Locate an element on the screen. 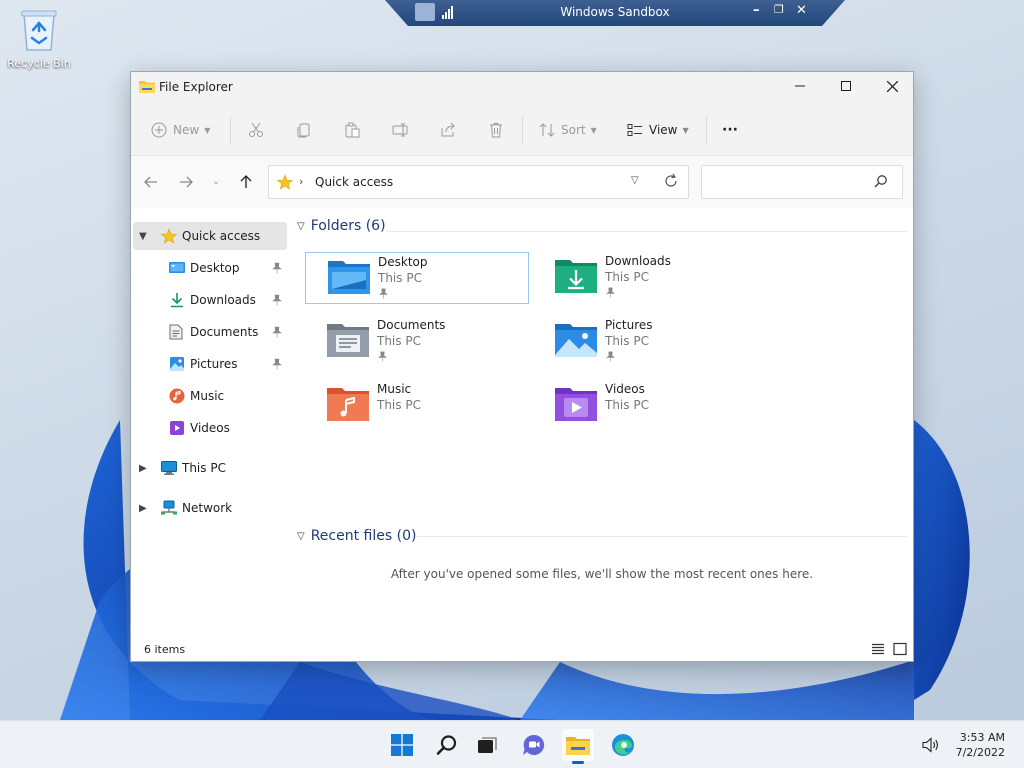  documents-folder-icon is located at coordinates (348, 340).